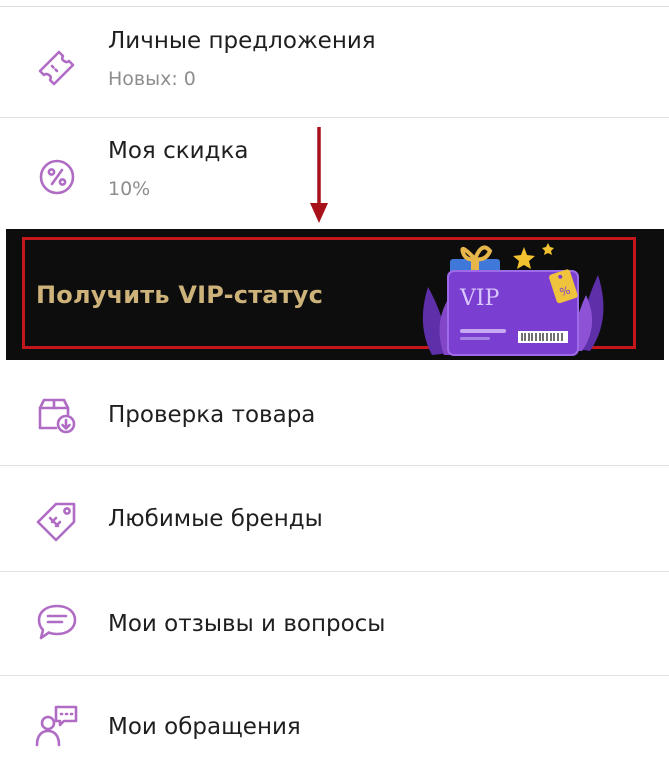 The width and height of the screenshot is (669, 777). What do you see at coordinates (479, 298) in the screenshot?
I see `vip-card-text: VIP` at bounding box center [479, 298].